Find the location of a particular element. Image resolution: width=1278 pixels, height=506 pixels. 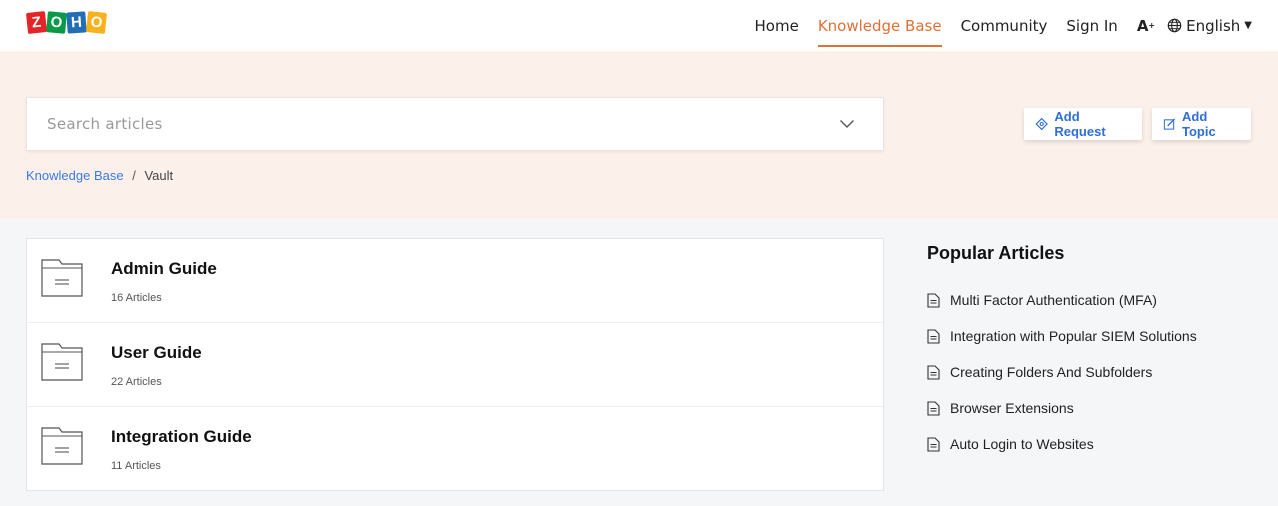

logo-letter: Z is located at coordinates (36, 22).